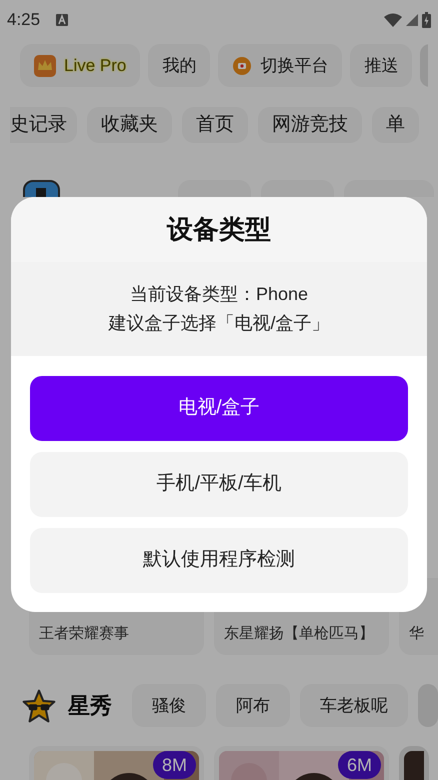  I want to click on dialog-message: 当前设备类型：Phone, so click(219, 294).